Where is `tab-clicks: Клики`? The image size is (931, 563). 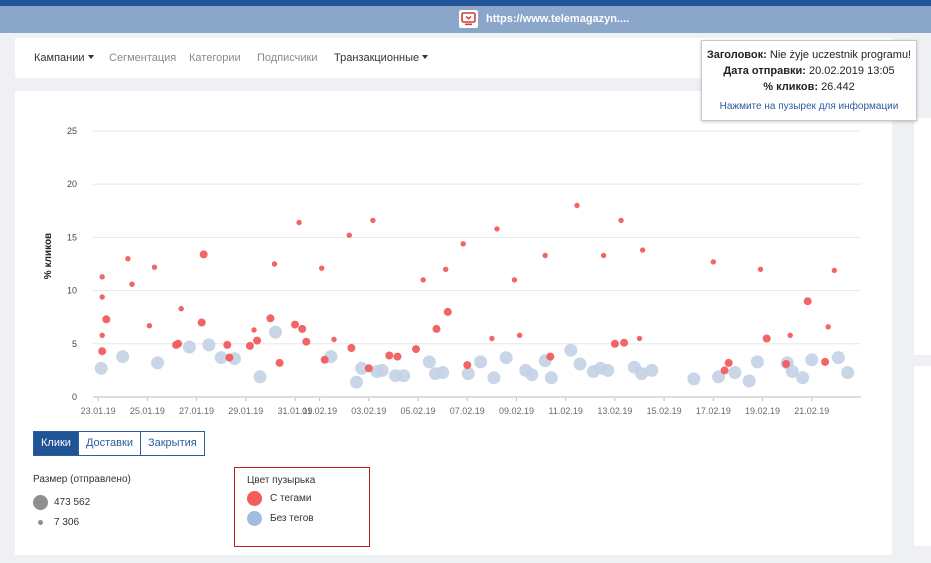 tab-clicks: Клики is located at coordinates (56, 443).